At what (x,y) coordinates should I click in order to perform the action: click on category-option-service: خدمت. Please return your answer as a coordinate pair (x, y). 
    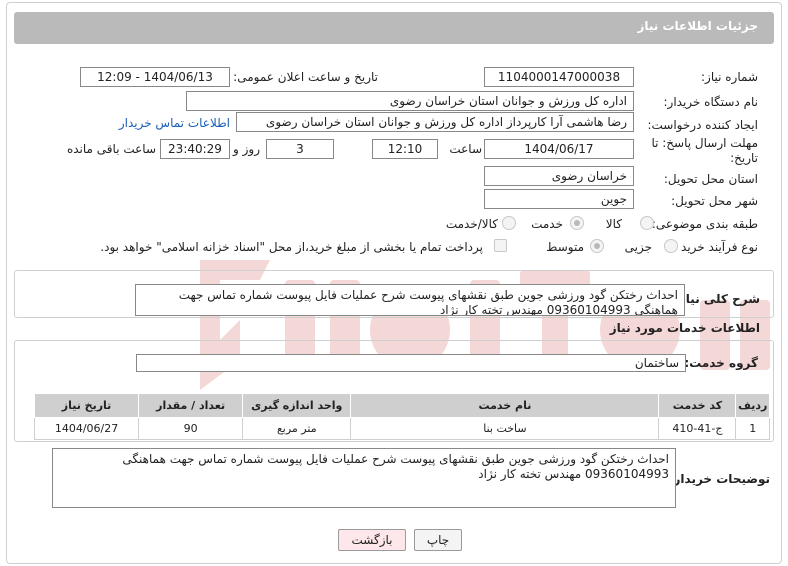
    Looking at the image, I should click on (547, 224).